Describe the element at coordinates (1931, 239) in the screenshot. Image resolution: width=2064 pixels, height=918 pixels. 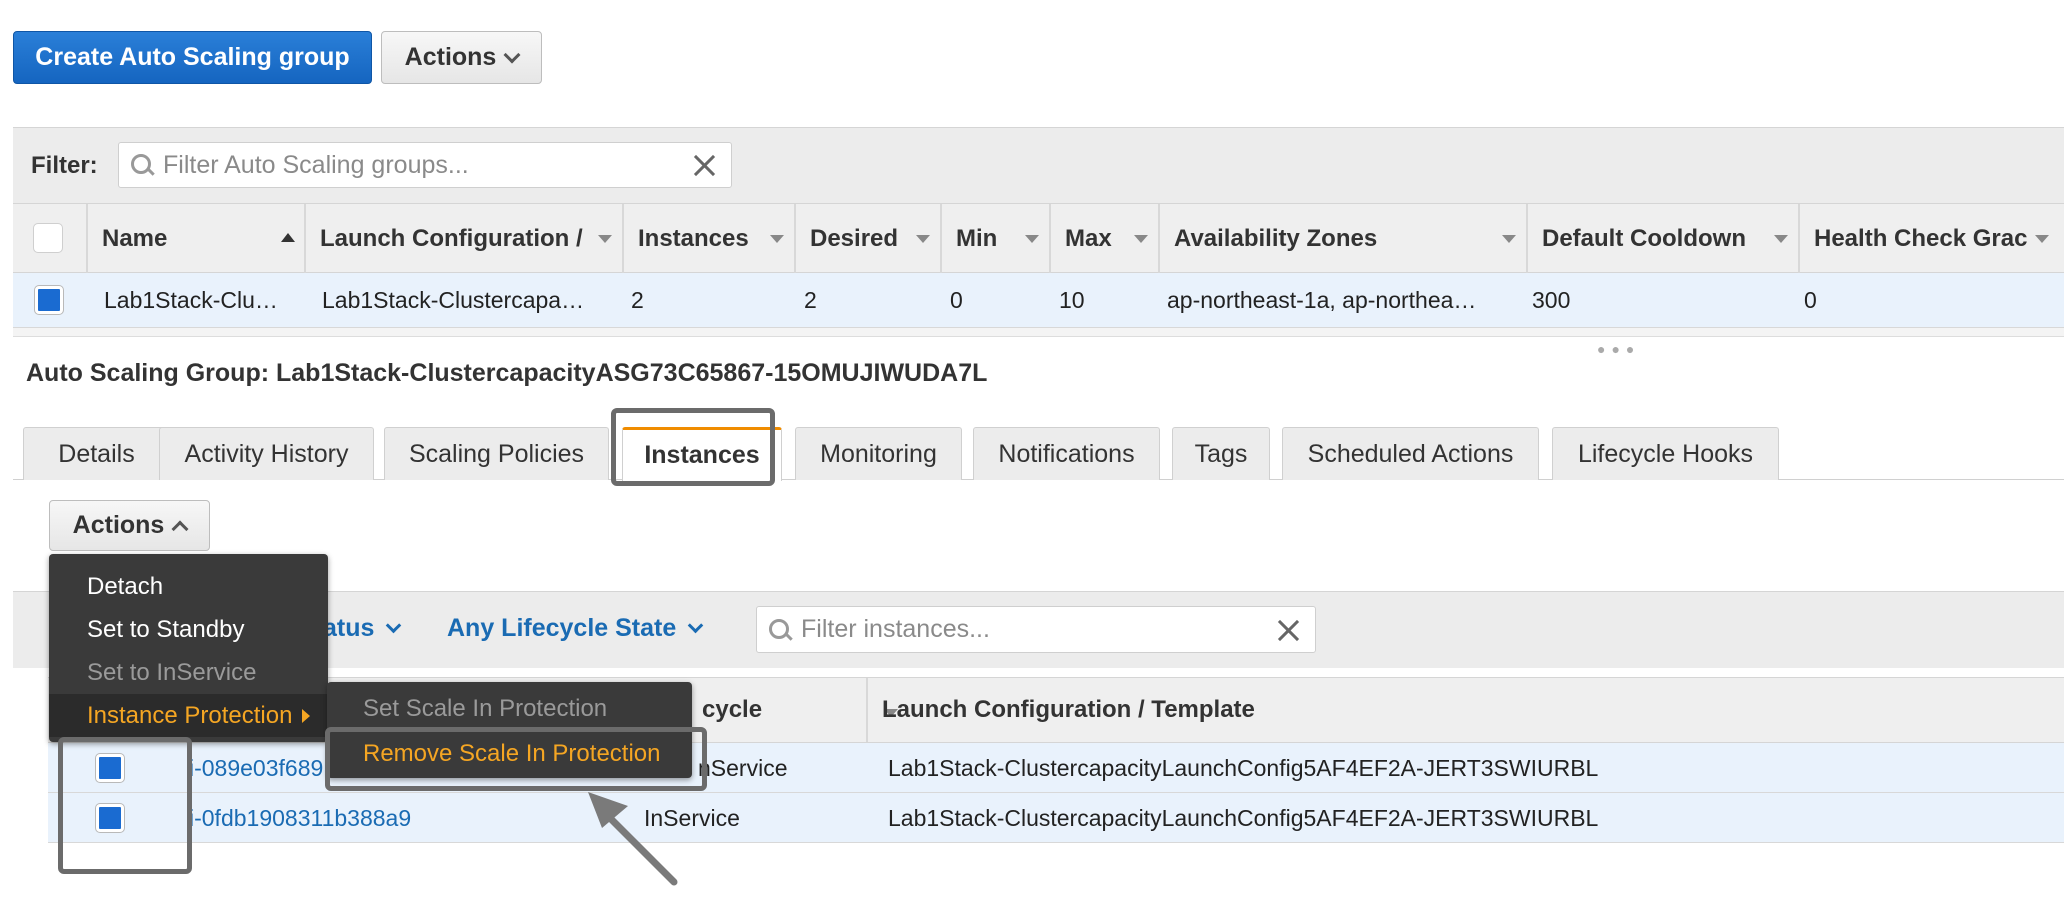
I see `column-health-check-grace: Health Check Grac` at that location.